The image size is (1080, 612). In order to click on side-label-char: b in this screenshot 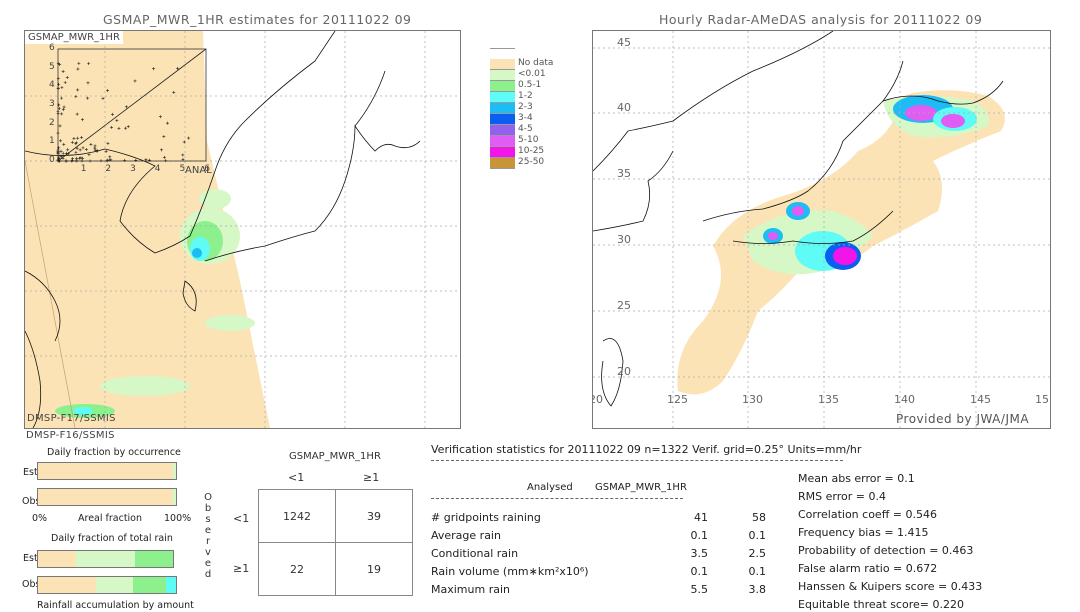, I will do `click(208, 508)`.